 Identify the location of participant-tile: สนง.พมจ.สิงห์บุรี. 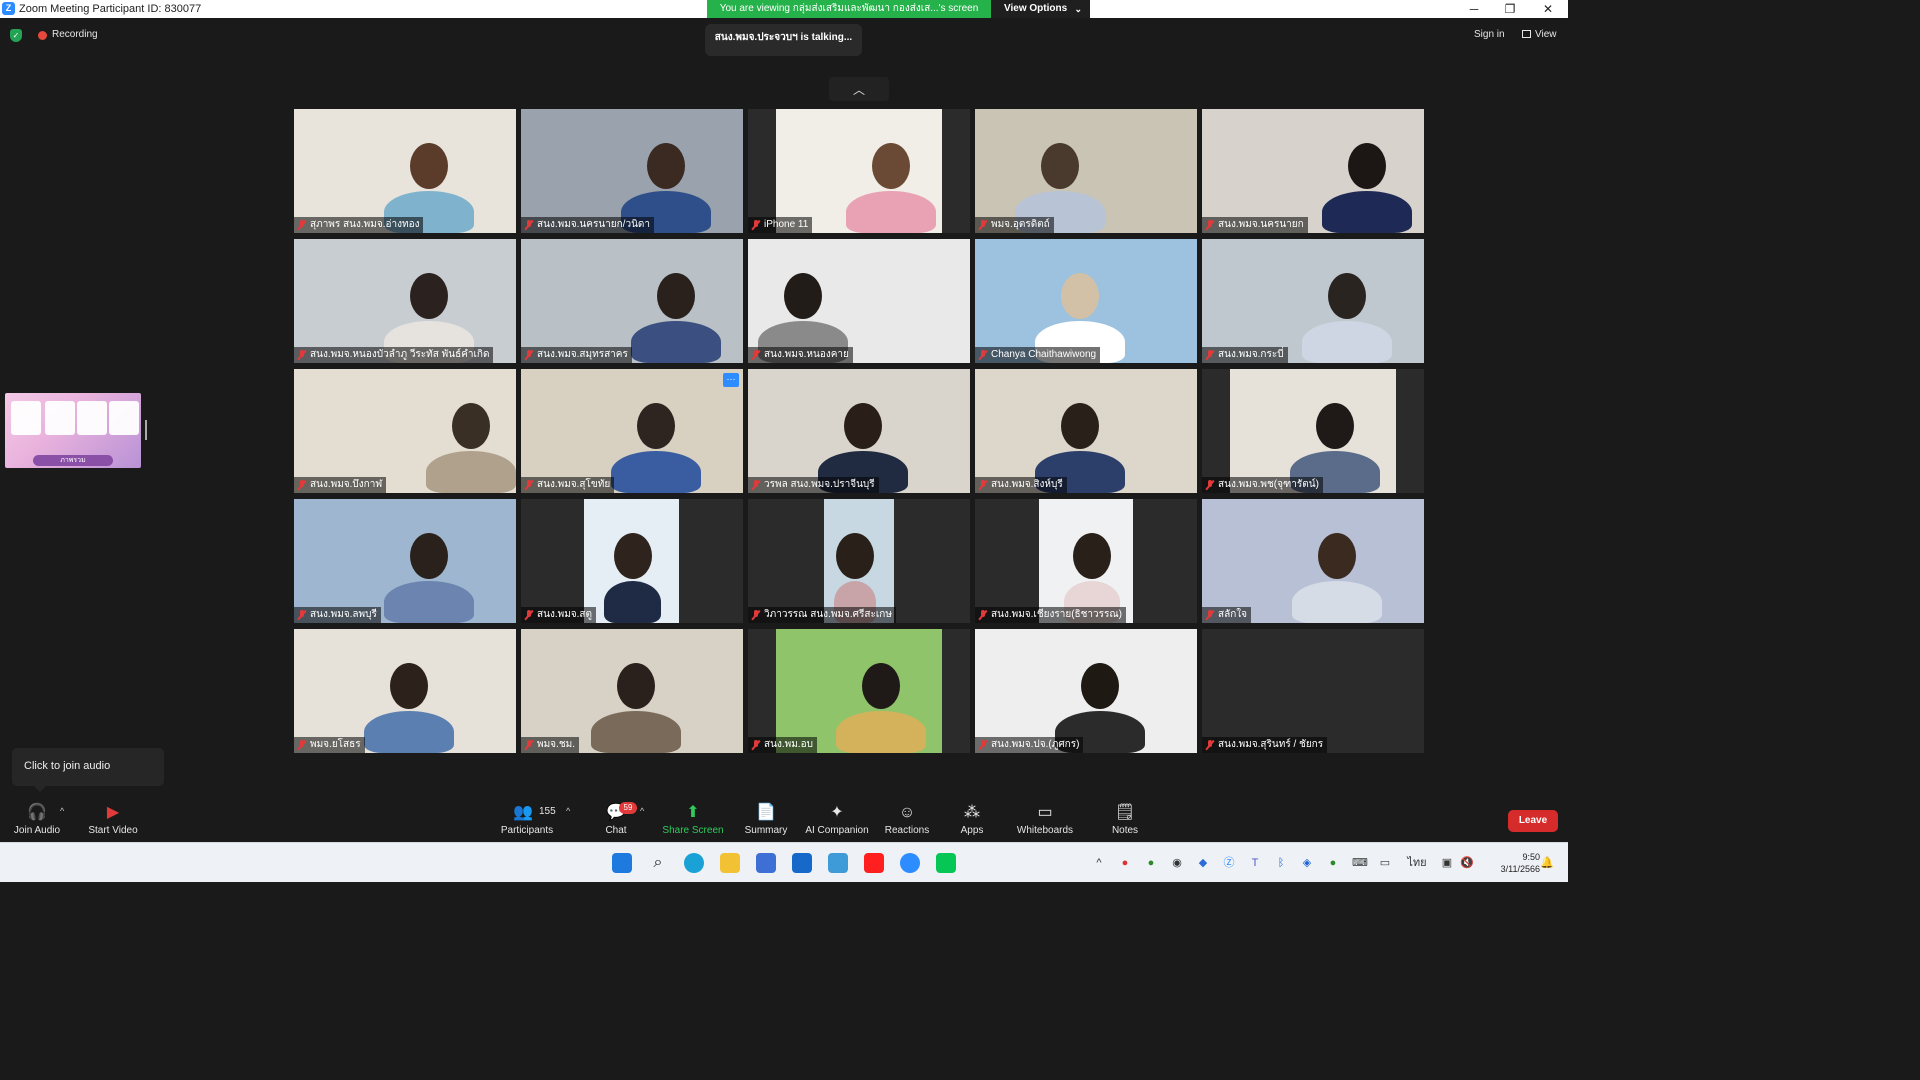
(1086, 431).